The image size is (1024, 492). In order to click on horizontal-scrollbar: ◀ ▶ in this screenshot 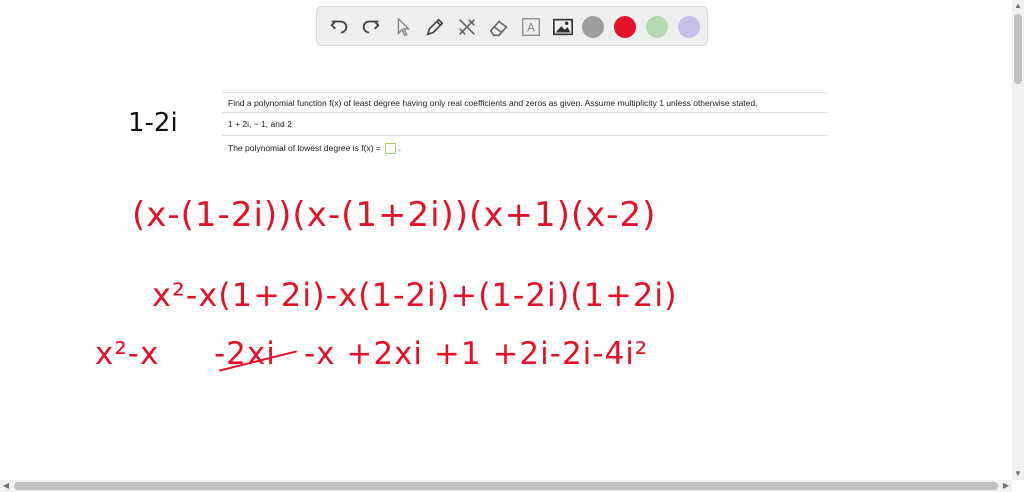, I will do `click(506, 486)`.